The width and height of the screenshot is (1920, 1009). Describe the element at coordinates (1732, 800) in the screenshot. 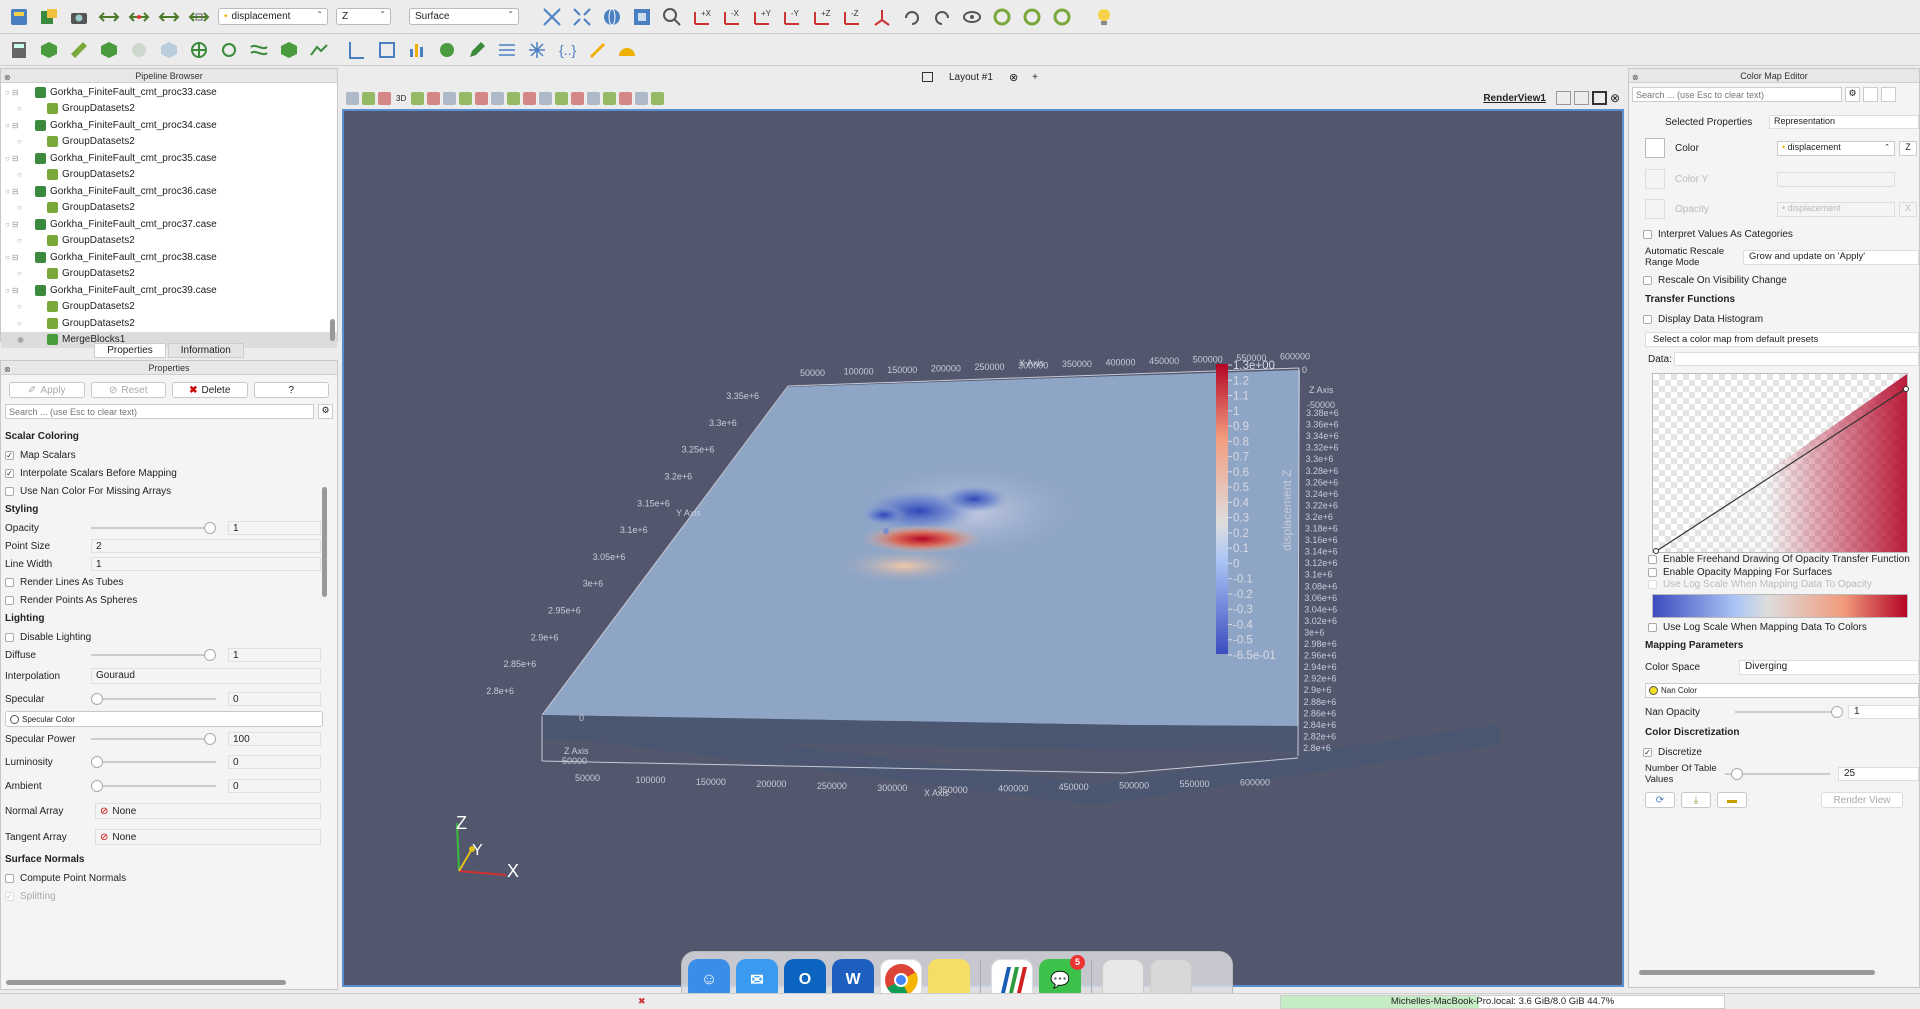

I see `data-range-button: ▬` at that location.